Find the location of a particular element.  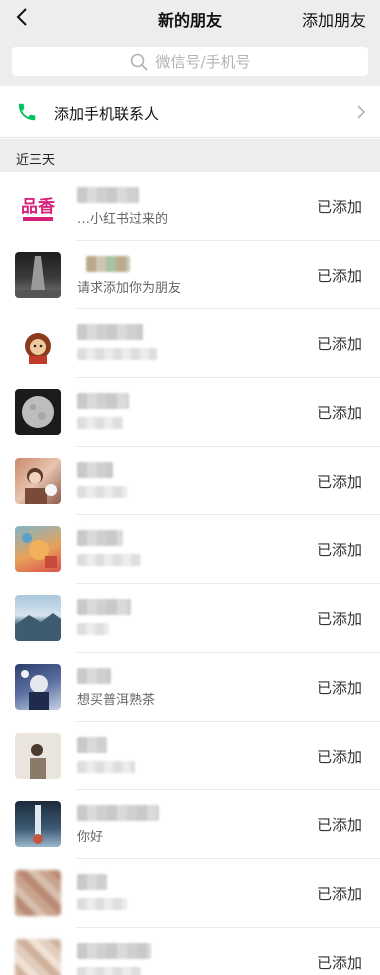

request-message: …小红书过来的 is located at coordinates (123, 219).